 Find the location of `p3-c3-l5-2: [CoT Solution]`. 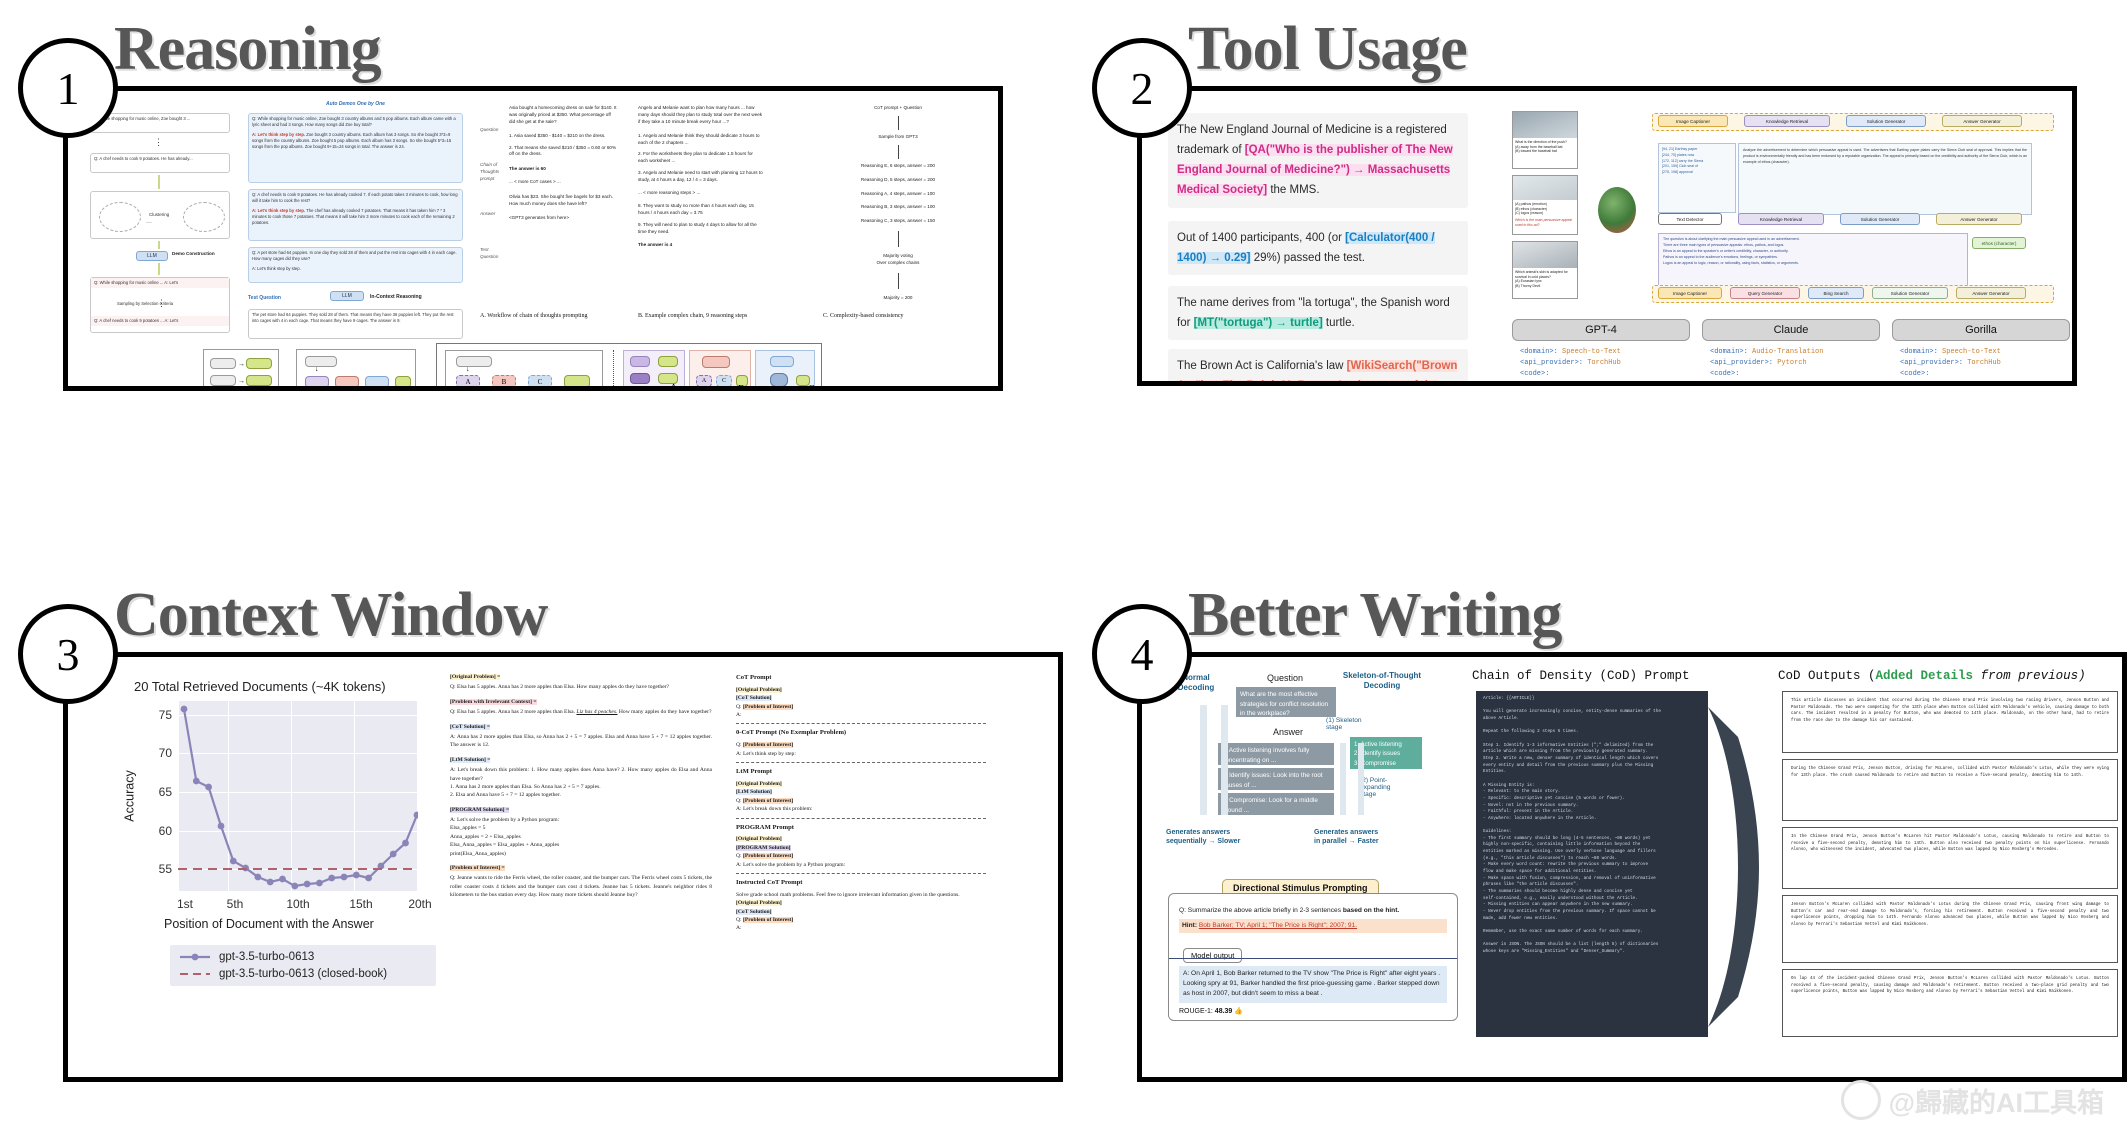

p3-c3-l5-2: [CoT Solution] is located at coordinates (754, 911).